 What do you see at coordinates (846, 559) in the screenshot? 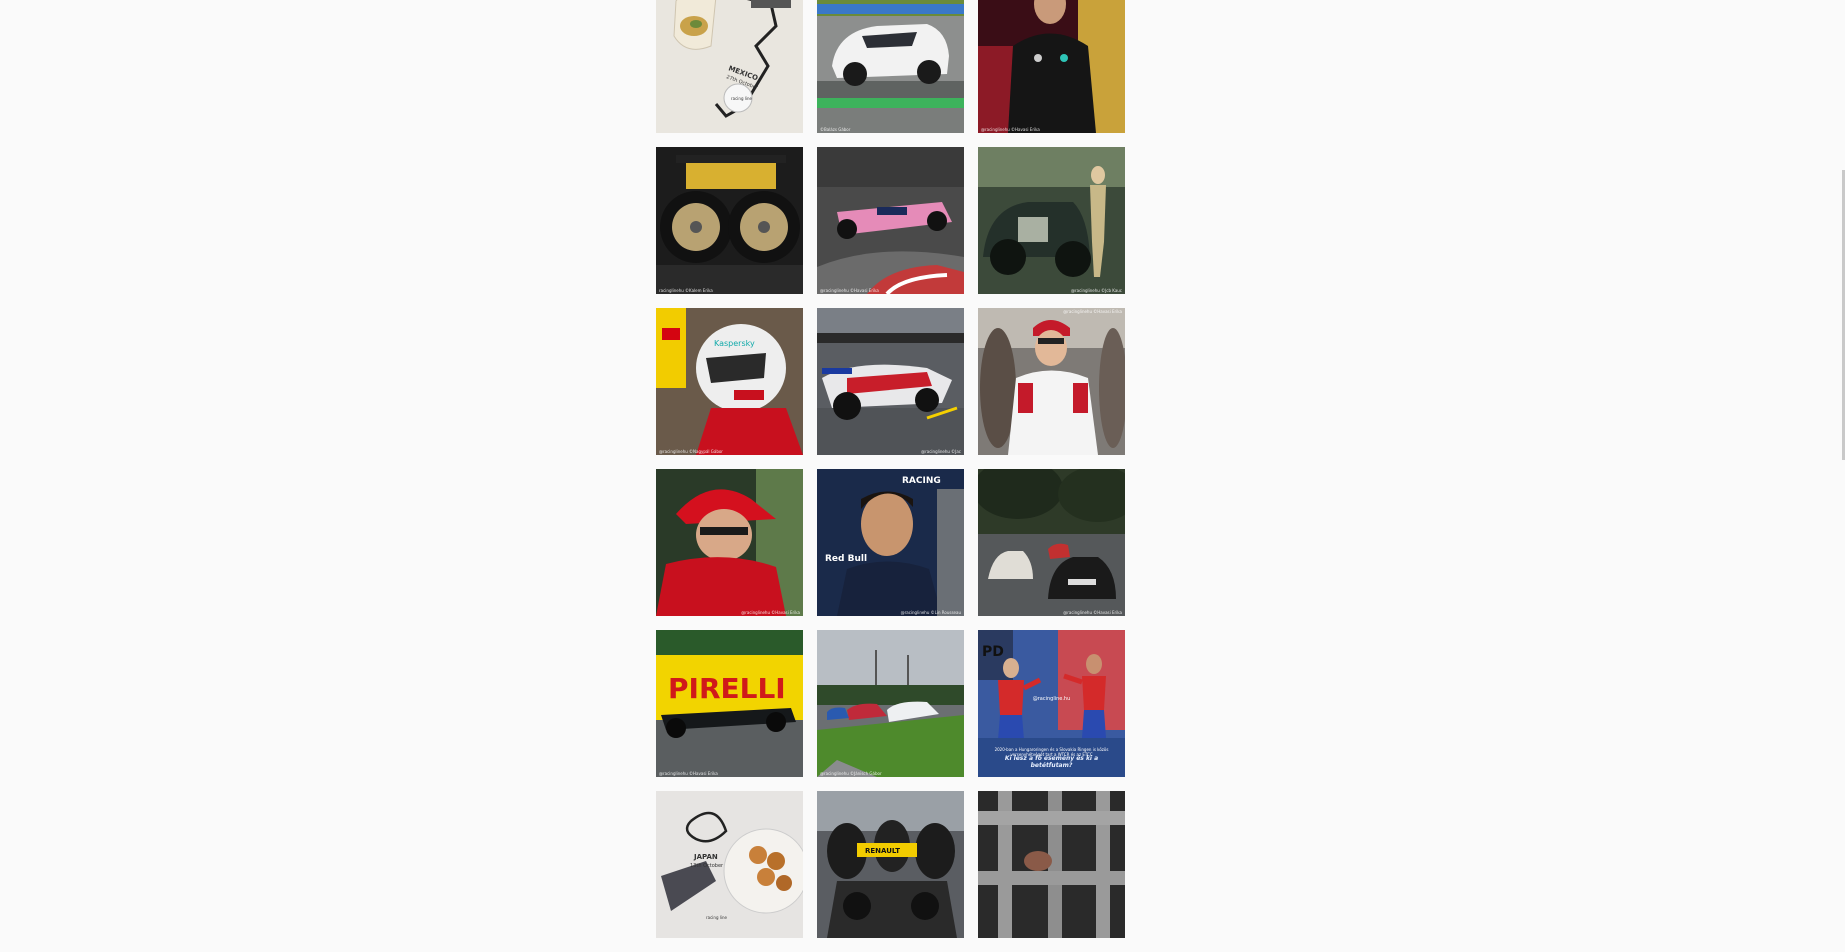
I see `backdrop-redbull: Red Bull` at bounding box center [846, 559].